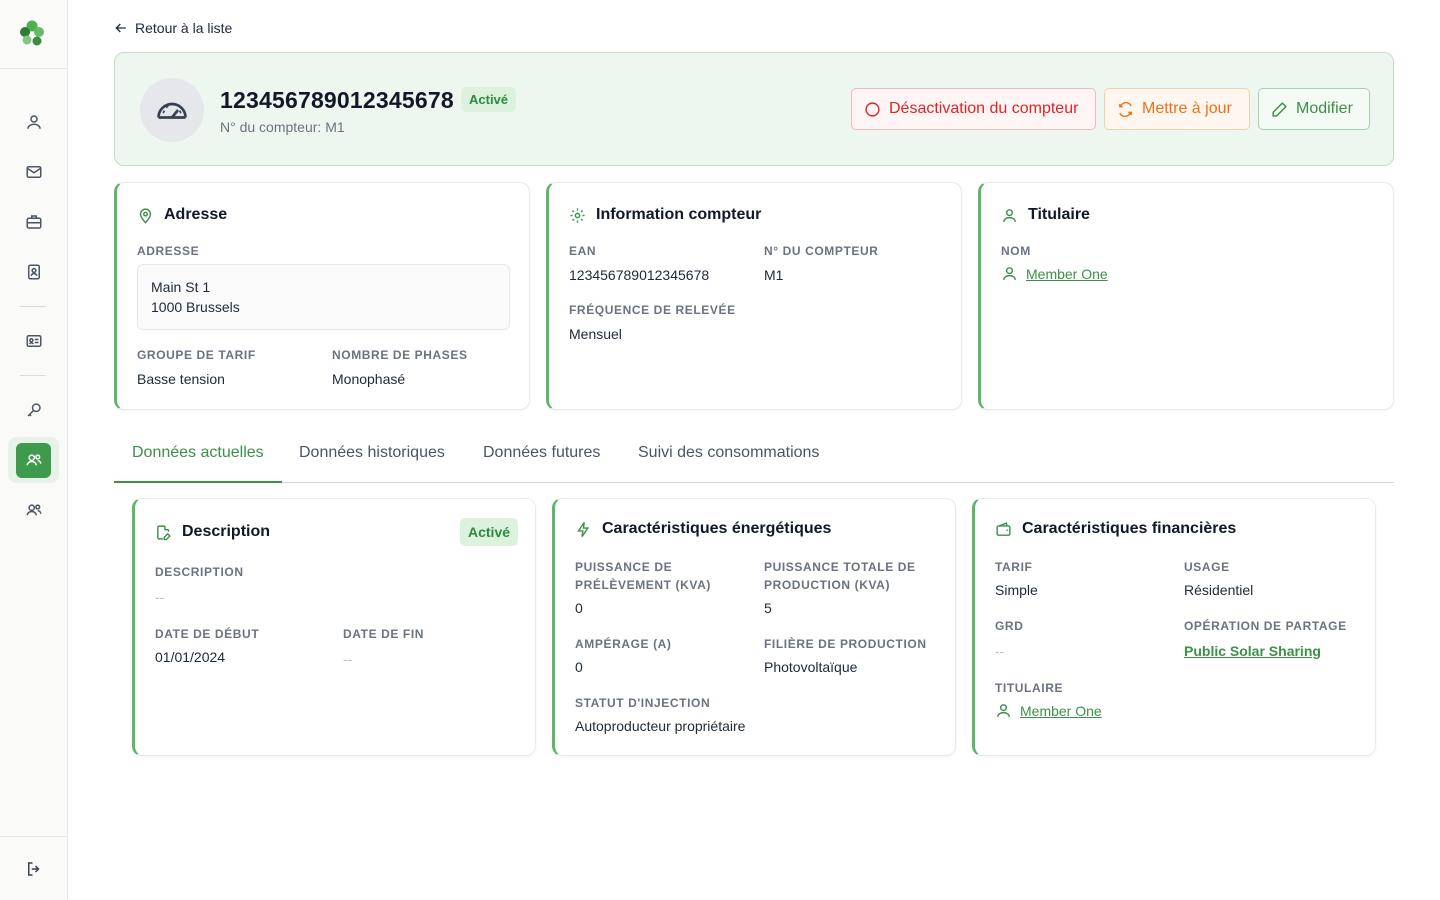 This screenshot has width=1440, height=900. Describe the element at coordinates (1265, 626) in the screenshot. I see `sharing-operation-label: OPÉRATION DE PARTAGE` at that location.